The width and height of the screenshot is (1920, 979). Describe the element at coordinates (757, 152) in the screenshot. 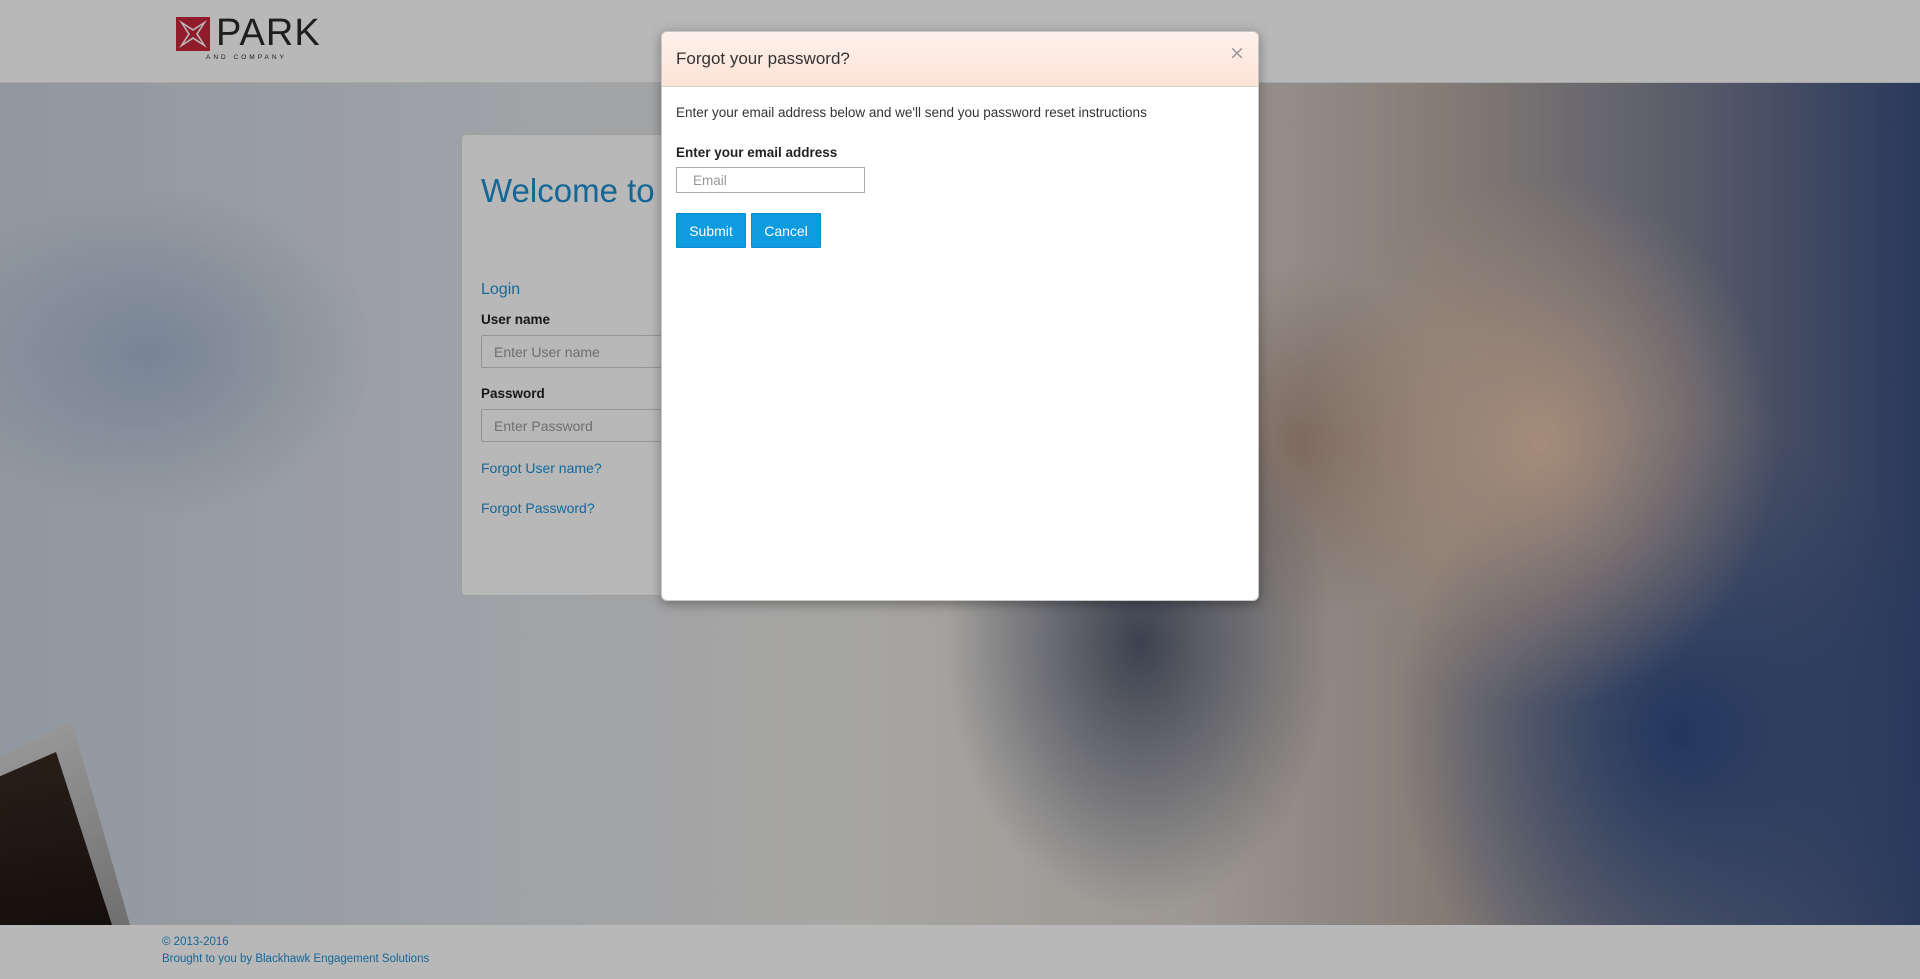

I see `email-label: Enter your email address` at that location.